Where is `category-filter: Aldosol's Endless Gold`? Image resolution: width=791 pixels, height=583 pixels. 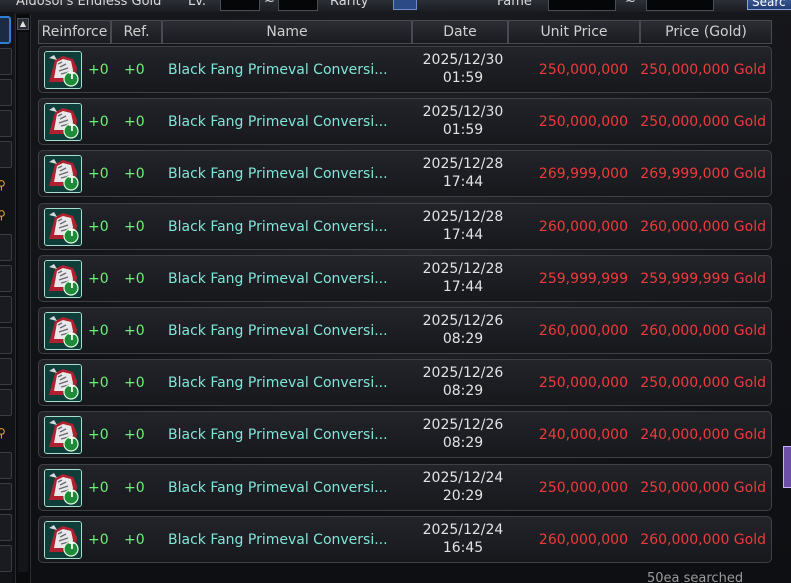 category-filter: Aldosol's Endless Gold is located at coordinates (88, 4).